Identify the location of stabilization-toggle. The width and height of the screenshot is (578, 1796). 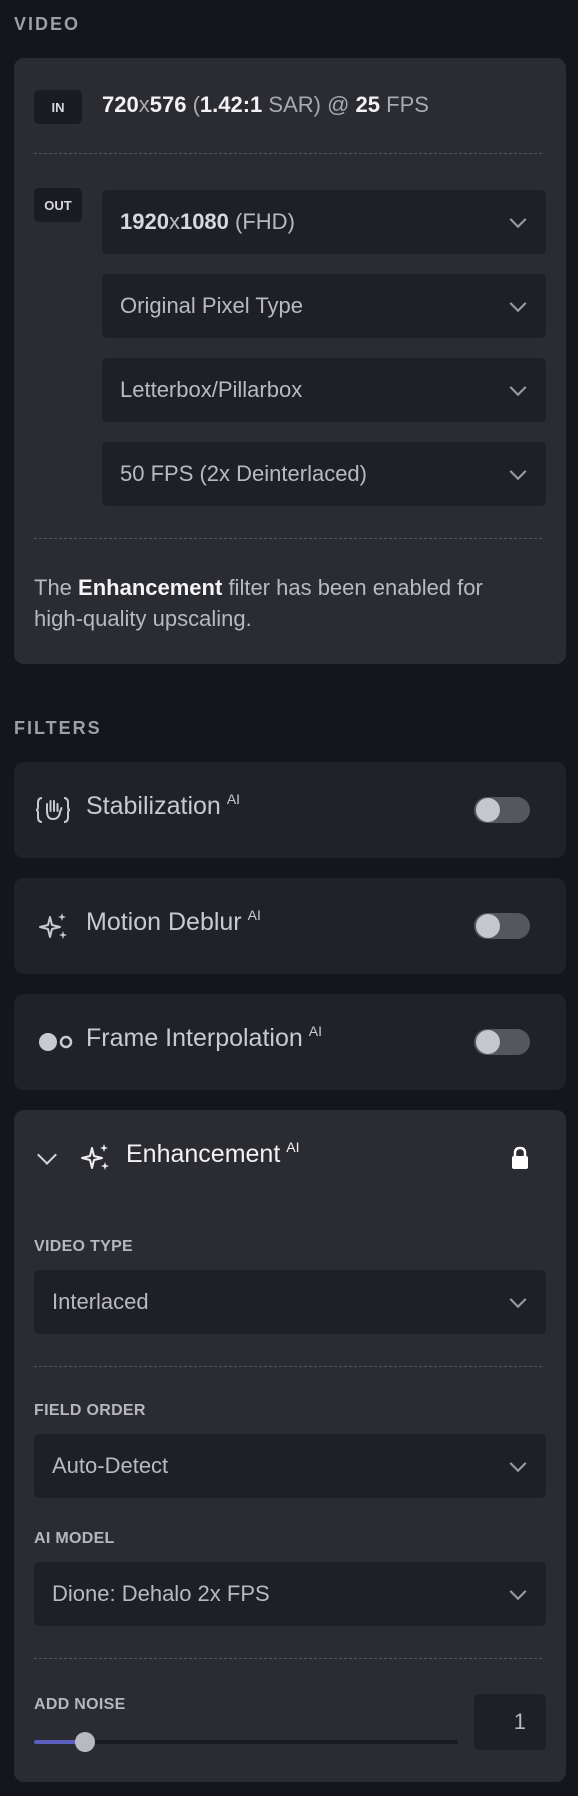
(502, 810).